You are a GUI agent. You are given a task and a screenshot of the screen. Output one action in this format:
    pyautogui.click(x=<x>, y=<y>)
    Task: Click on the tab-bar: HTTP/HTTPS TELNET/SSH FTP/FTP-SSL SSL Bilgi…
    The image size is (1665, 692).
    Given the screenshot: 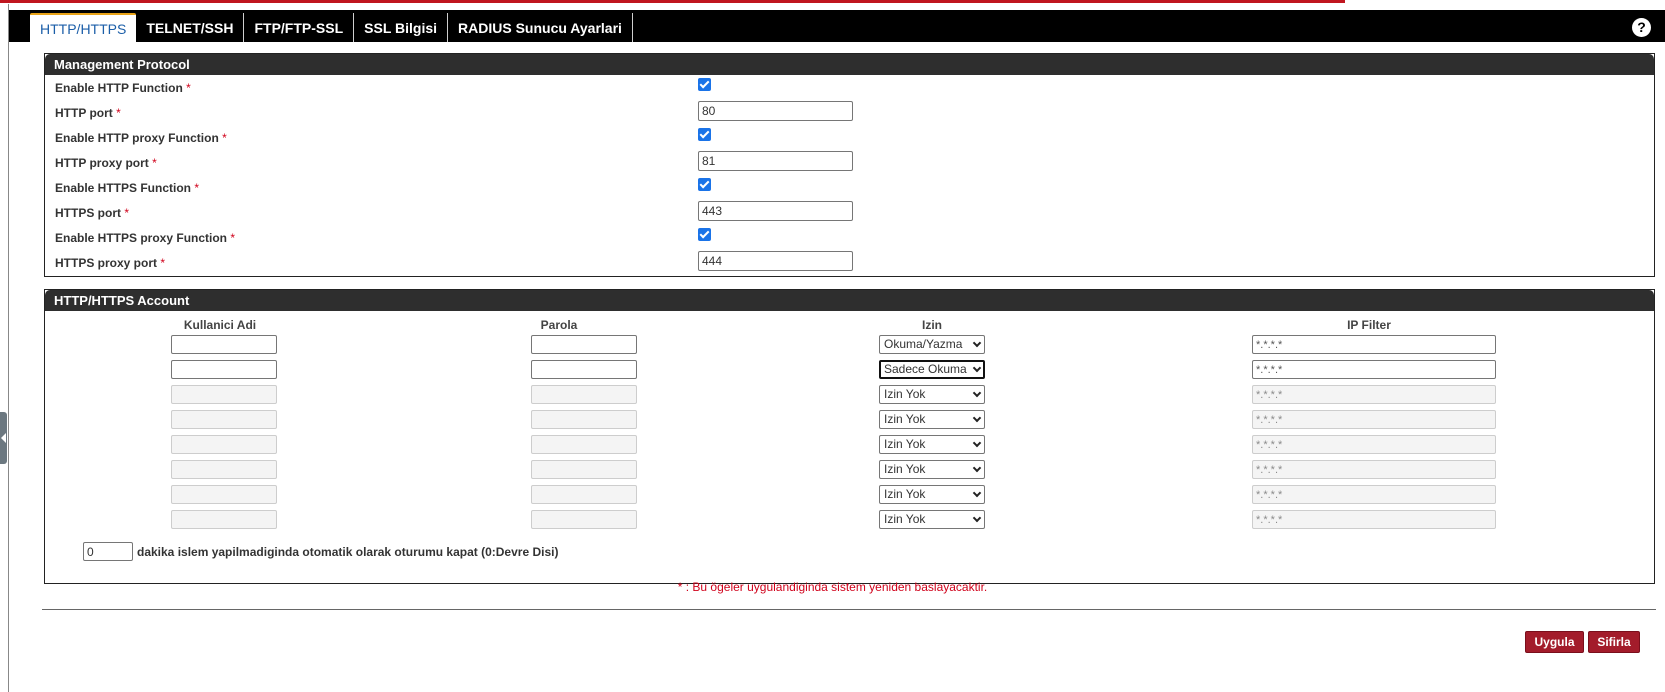 What is the action you would take?
    pyautogui.click(x=837, y=26)
    